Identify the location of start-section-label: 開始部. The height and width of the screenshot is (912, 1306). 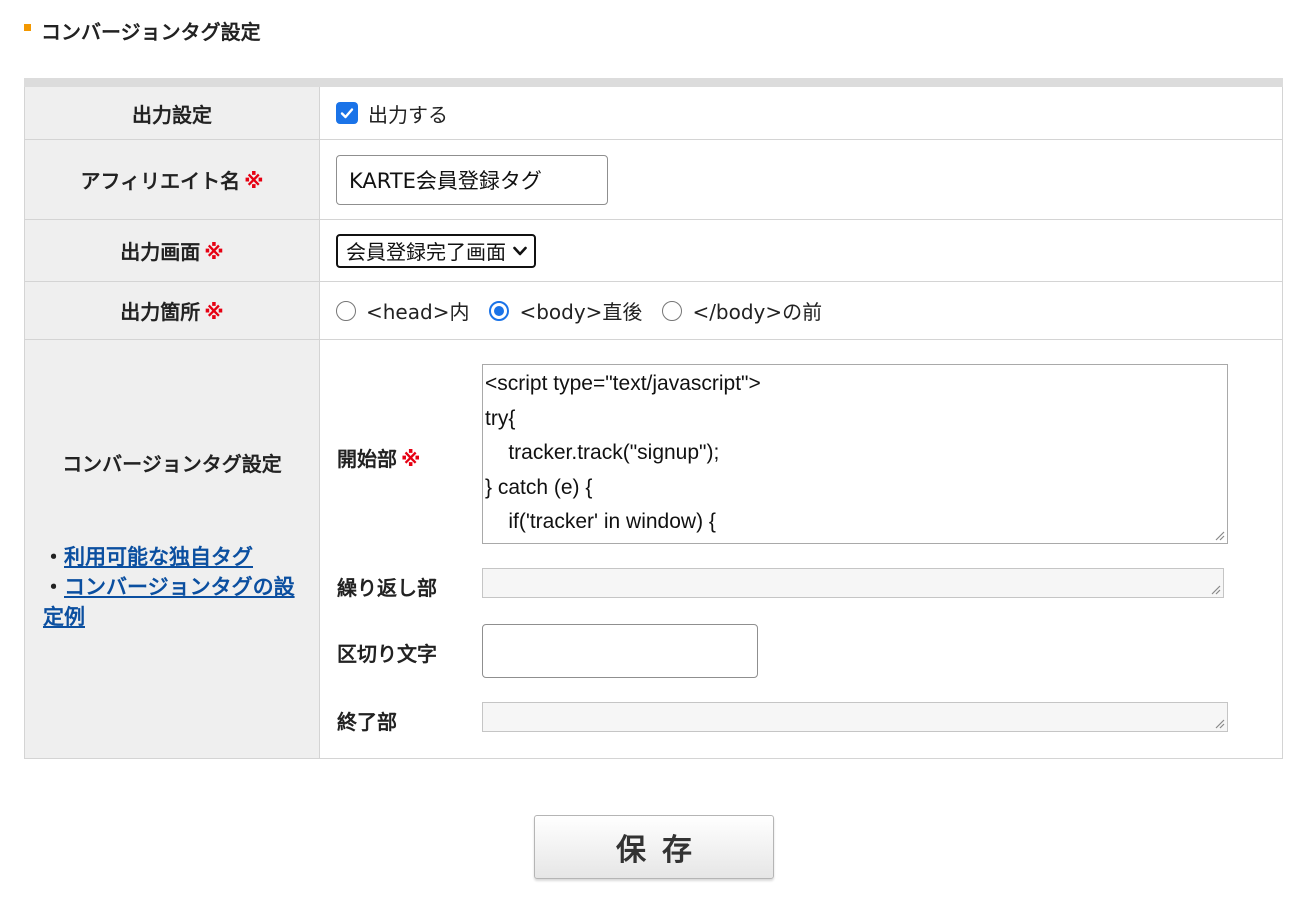
(367, 459).